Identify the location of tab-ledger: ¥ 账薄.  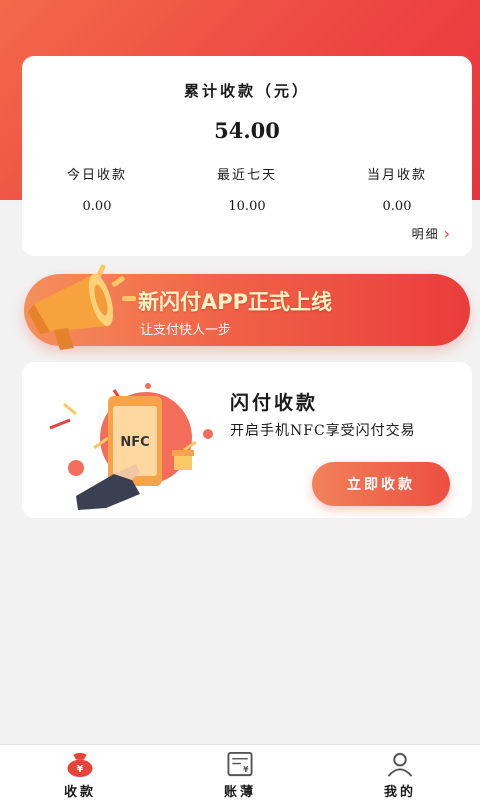
(240, 772).